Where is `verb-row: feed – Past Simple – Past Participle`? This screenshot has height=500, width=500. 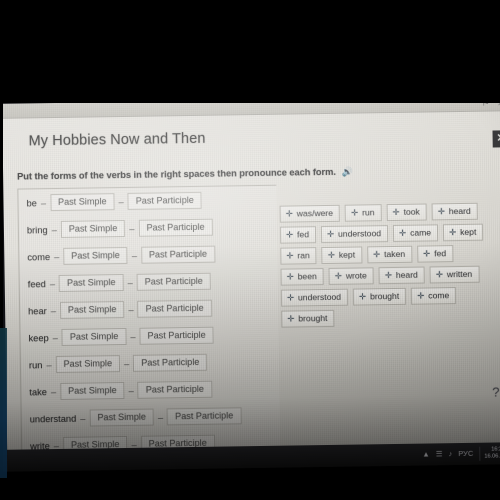
verb-row: feed – Past Simple – Past Participle is located at coordinates (149, 282).